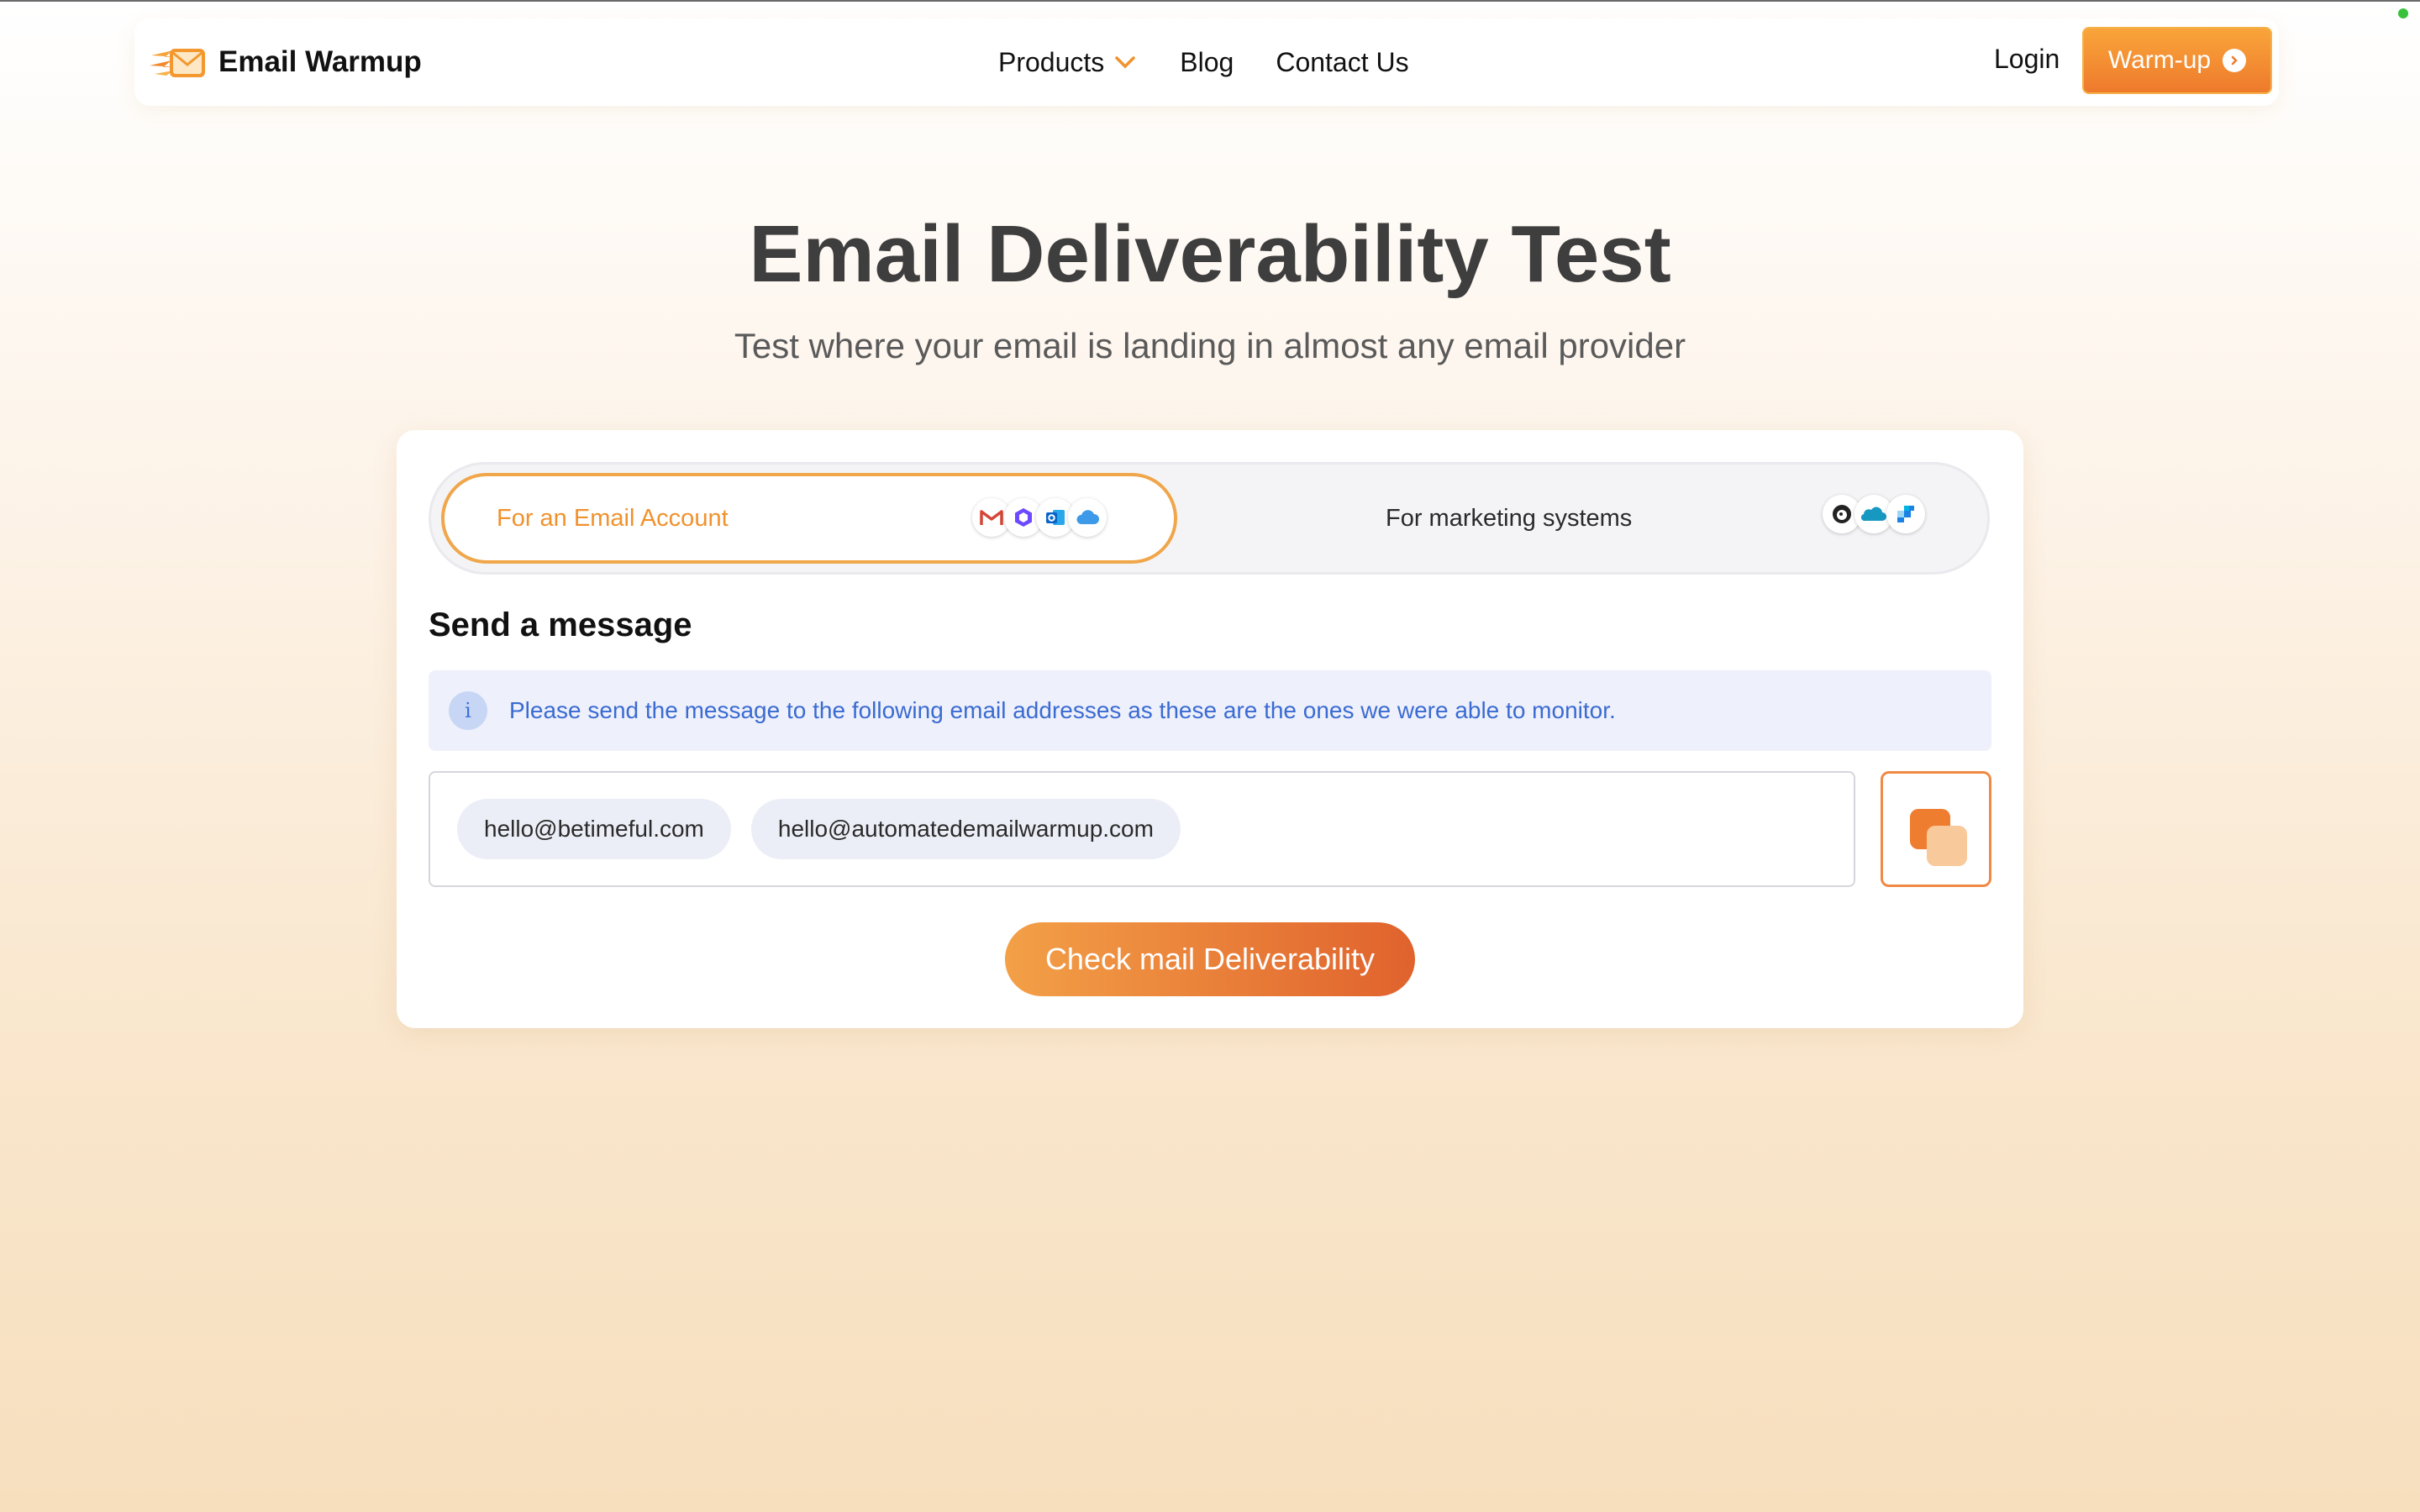 The width and height of the screenshot is (2420, 1512). I want to click on nav-products: Products, so click(1068, 62).